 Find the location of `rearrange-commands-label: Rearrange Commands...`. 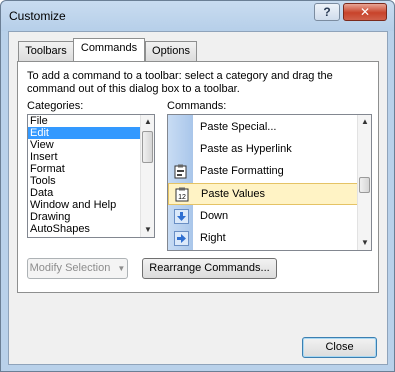

rearrange-commands-label: Rearrange Commands... is located at coordinates (209, 268).